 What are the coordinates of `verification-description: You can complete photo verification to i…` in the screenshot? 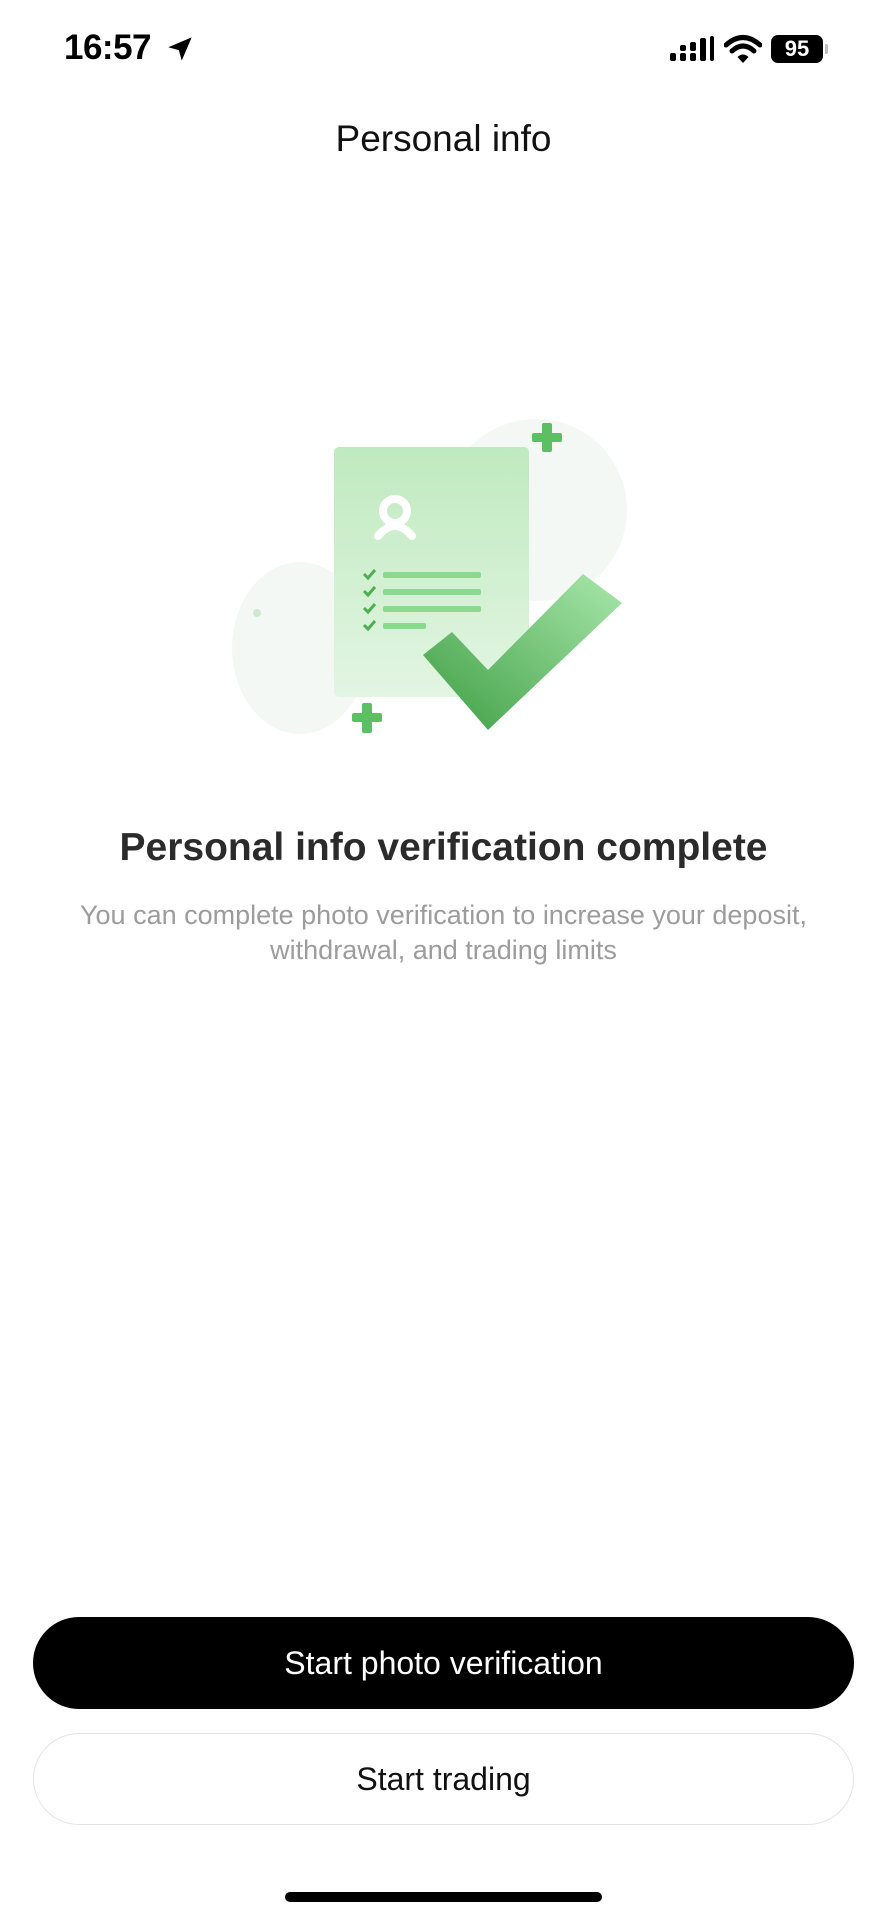 It's located at (443, 932).